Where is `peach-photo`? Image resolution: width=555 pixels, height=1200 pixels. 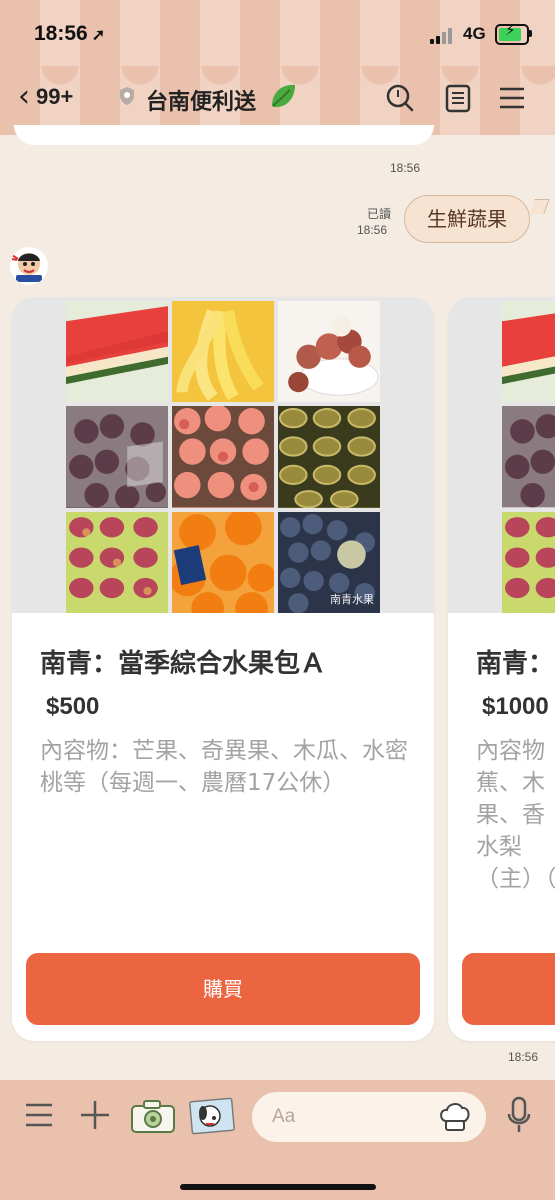
peach-photo is located at coordinates (223, 457).